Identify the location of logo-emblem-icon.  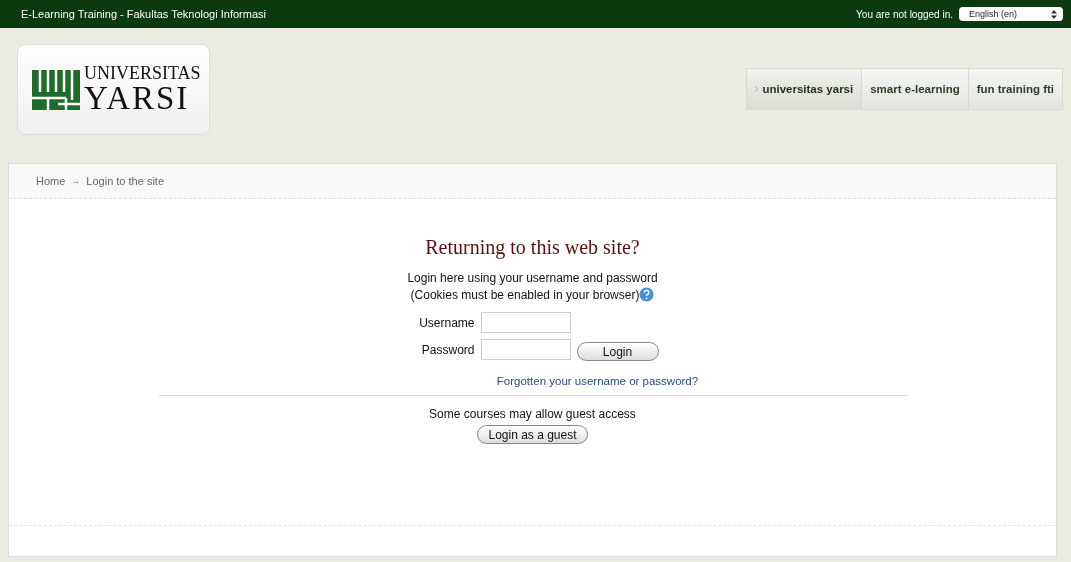
(56, 89).